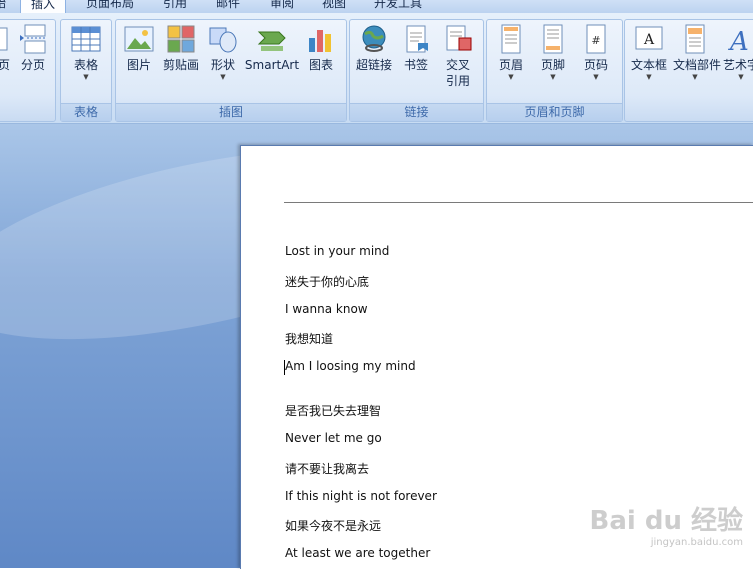  I want to click on group-label-illustrations: 插图, so click(231, 112).